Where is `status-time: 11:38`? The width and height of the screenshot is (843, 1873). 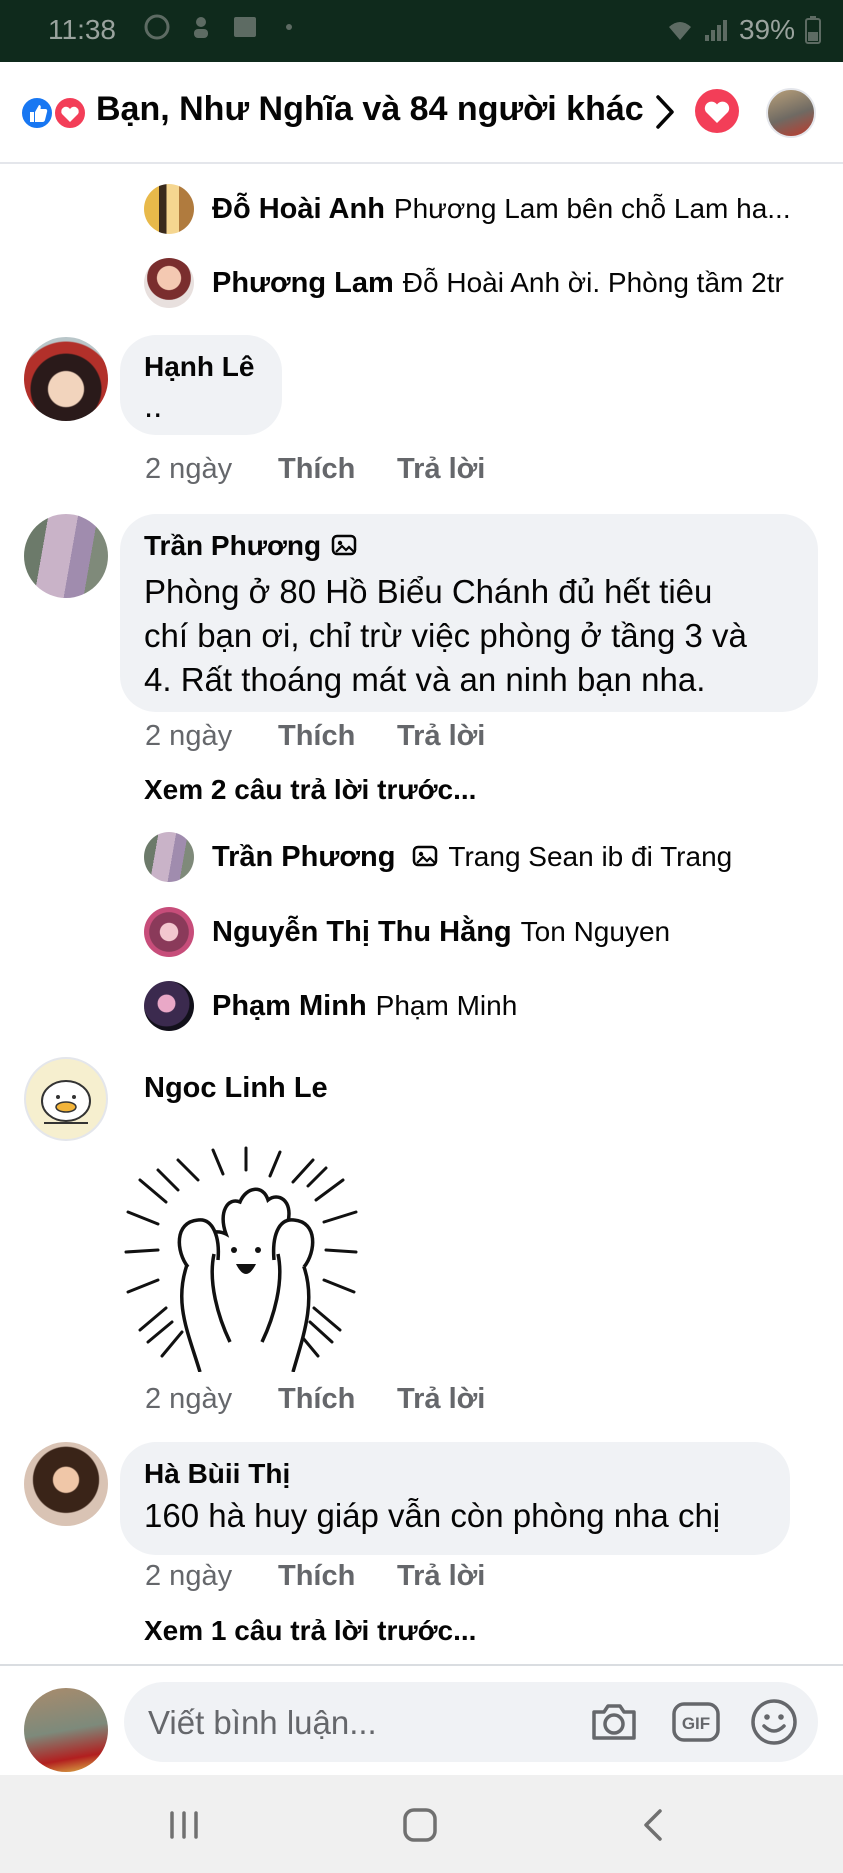 status-time: 11:38 is located at coordinates (82, 29).